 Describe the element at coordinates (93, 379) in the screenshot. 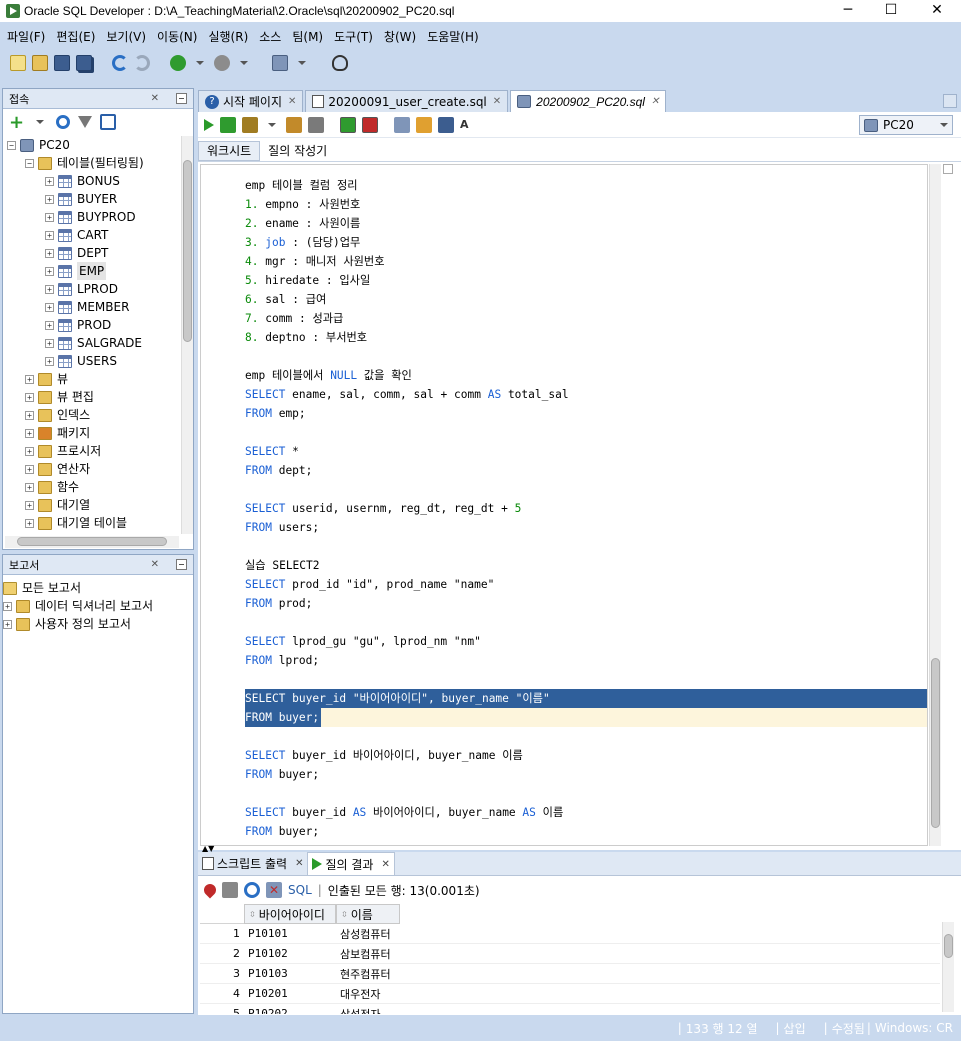

I see `tree-node: + 뷰` at that location.